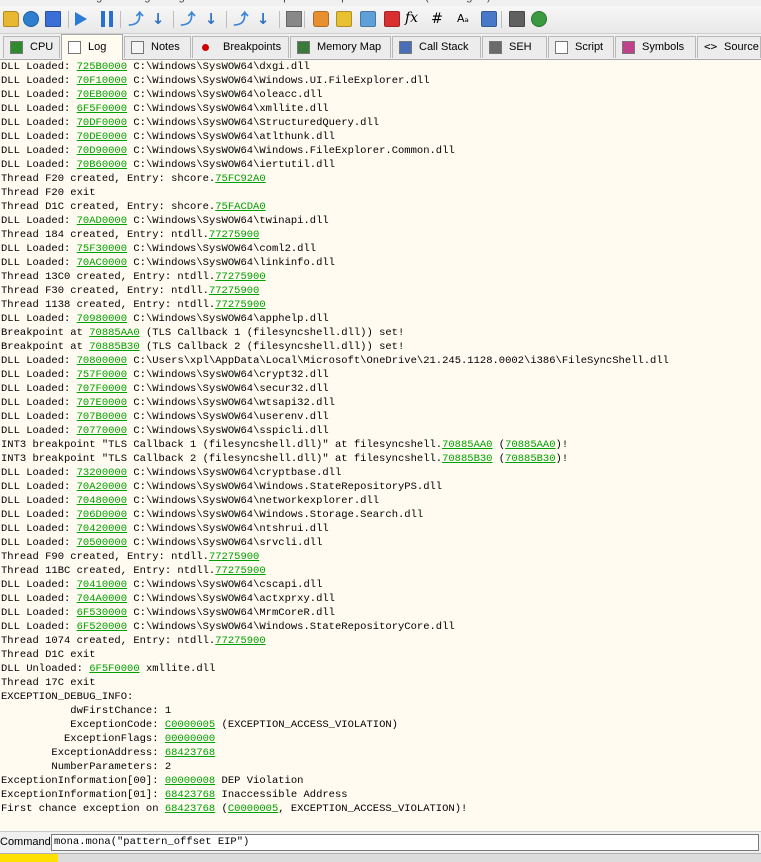 The height and width of the screenshot is (862, 761). Describe the element at coordinates (102, 613) in the screenshot. I see `address-link: 6F530000` at that location.